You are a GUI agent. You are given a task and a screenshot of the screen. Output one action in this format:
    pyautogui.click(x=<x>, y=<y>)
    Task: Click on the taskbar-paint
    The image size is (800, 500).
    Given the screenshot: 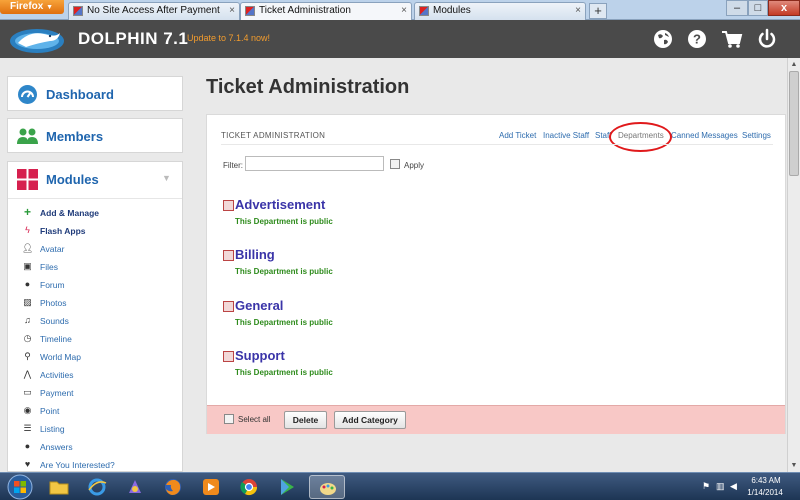 What is the action you would take?
    pyautogui.click(x=327, y=487)
    